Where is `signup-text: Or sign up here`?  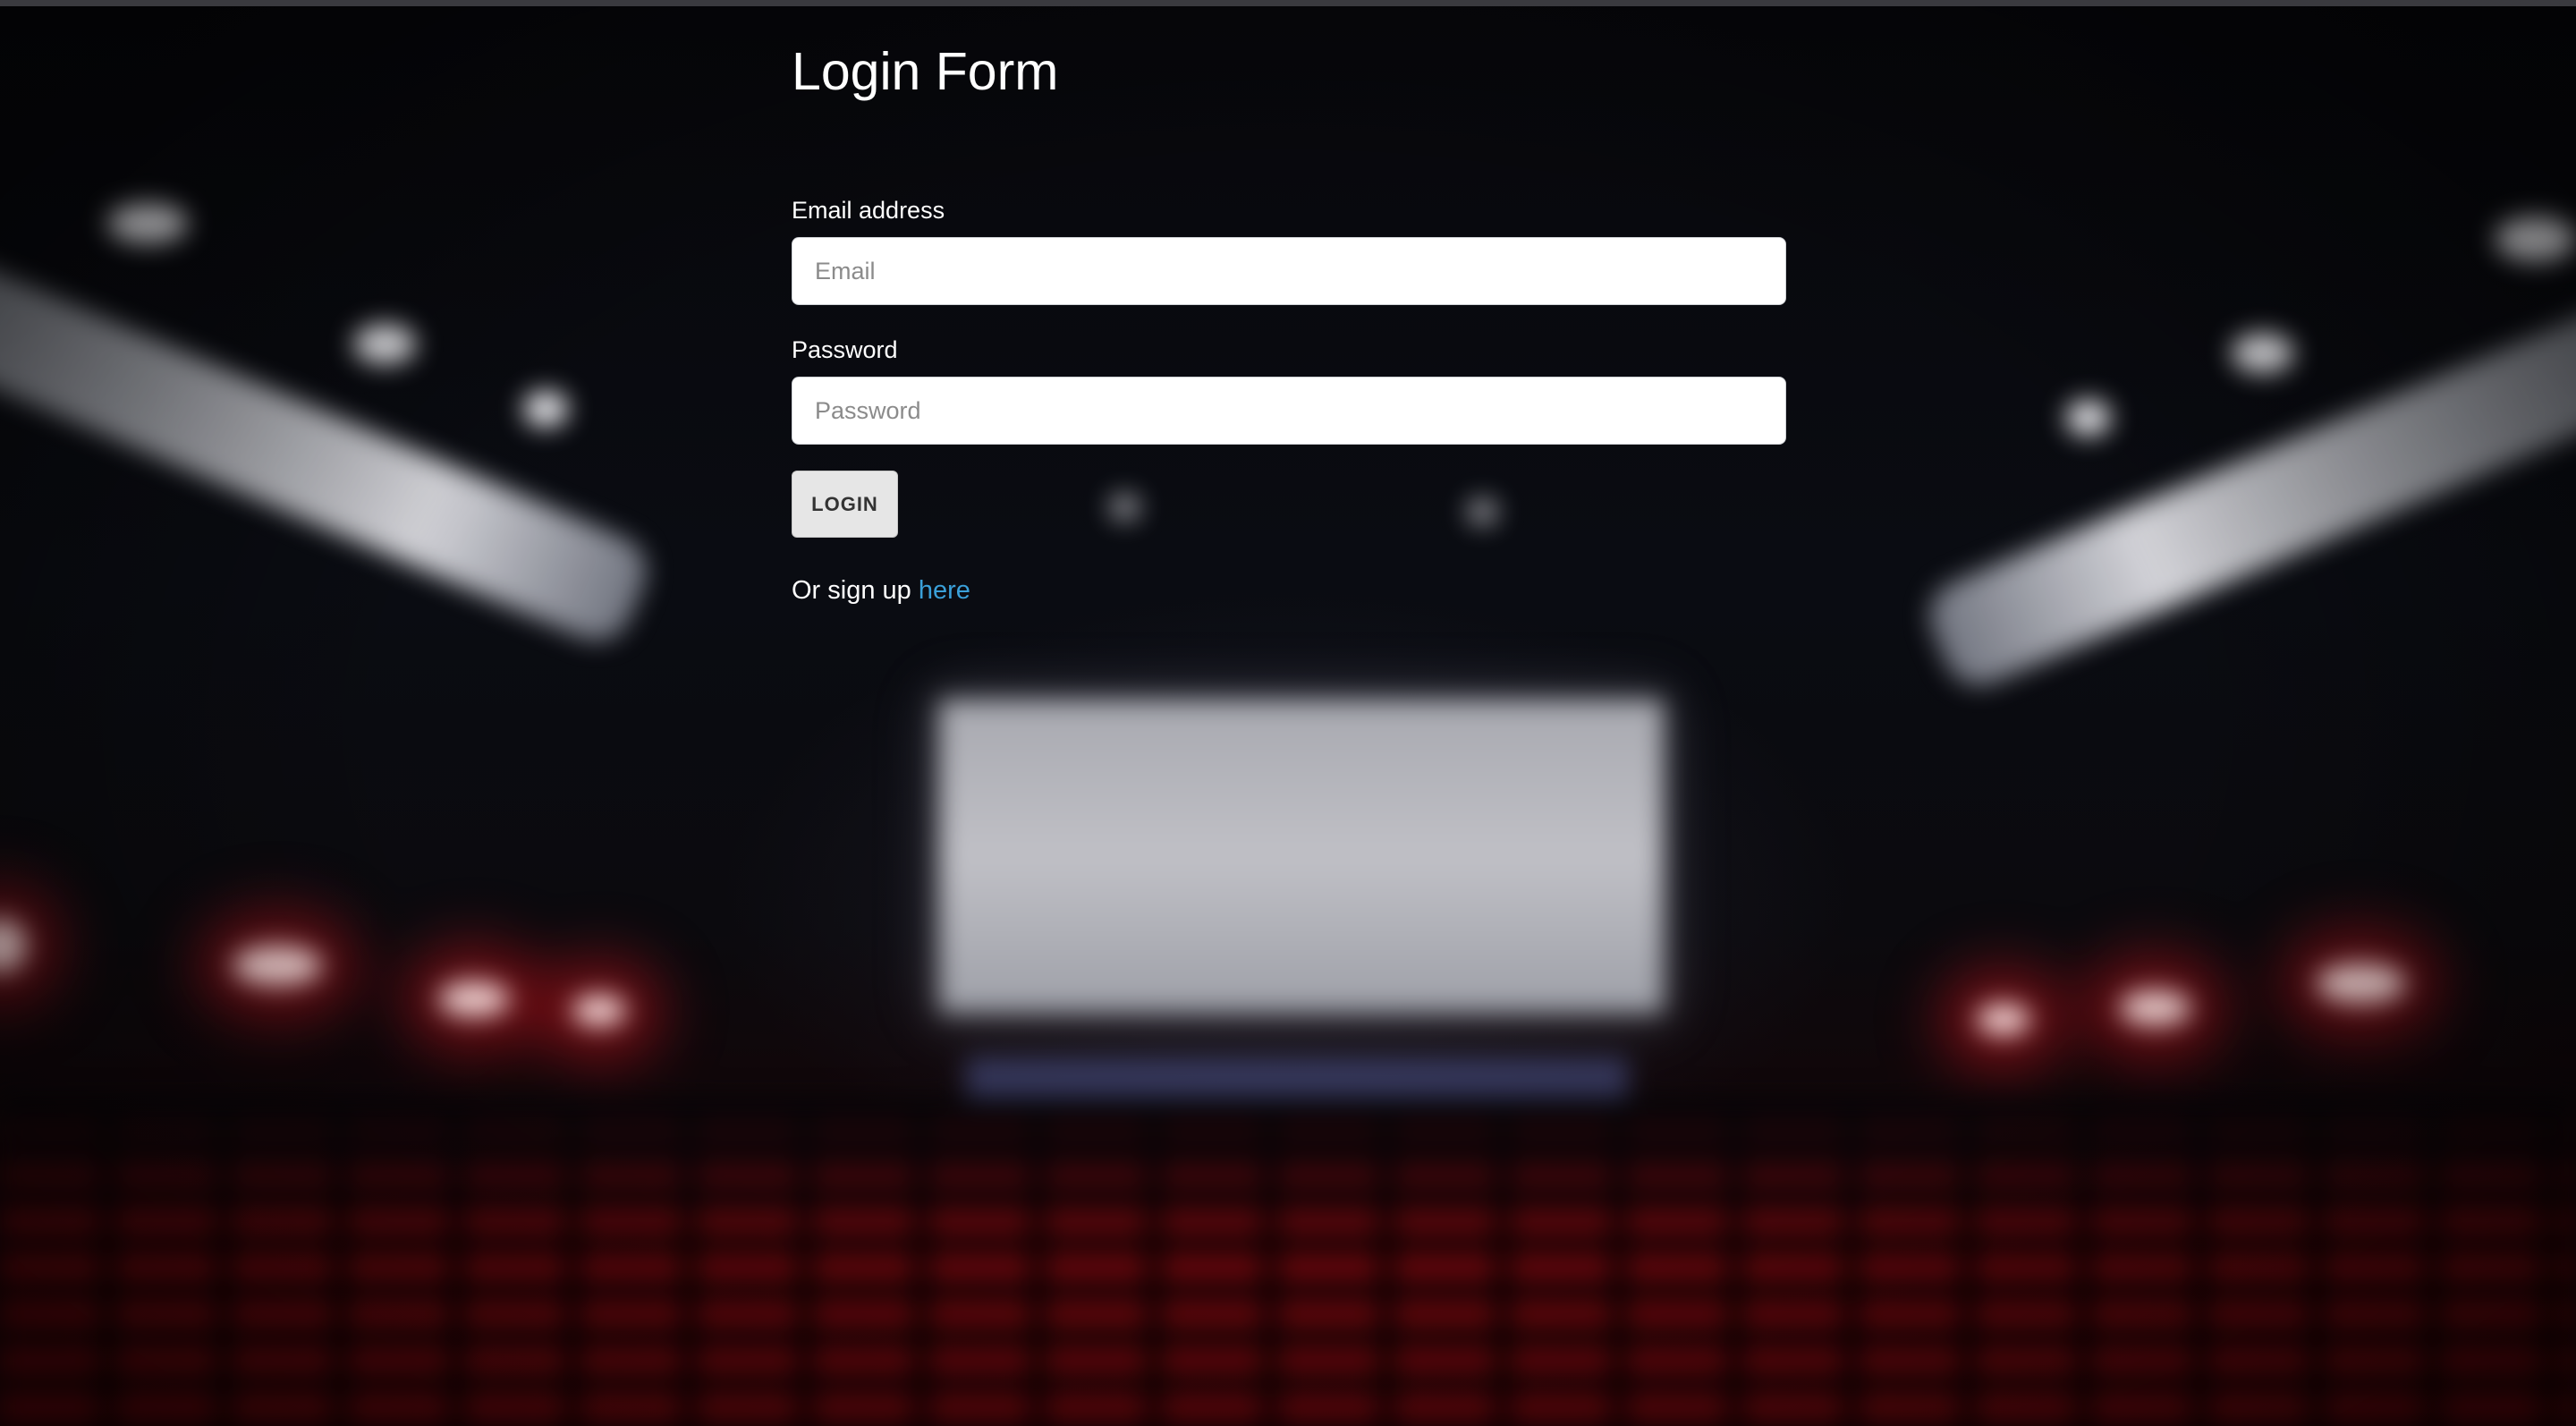
signup-text: Or sign up here is located at coordinates (881, 590).